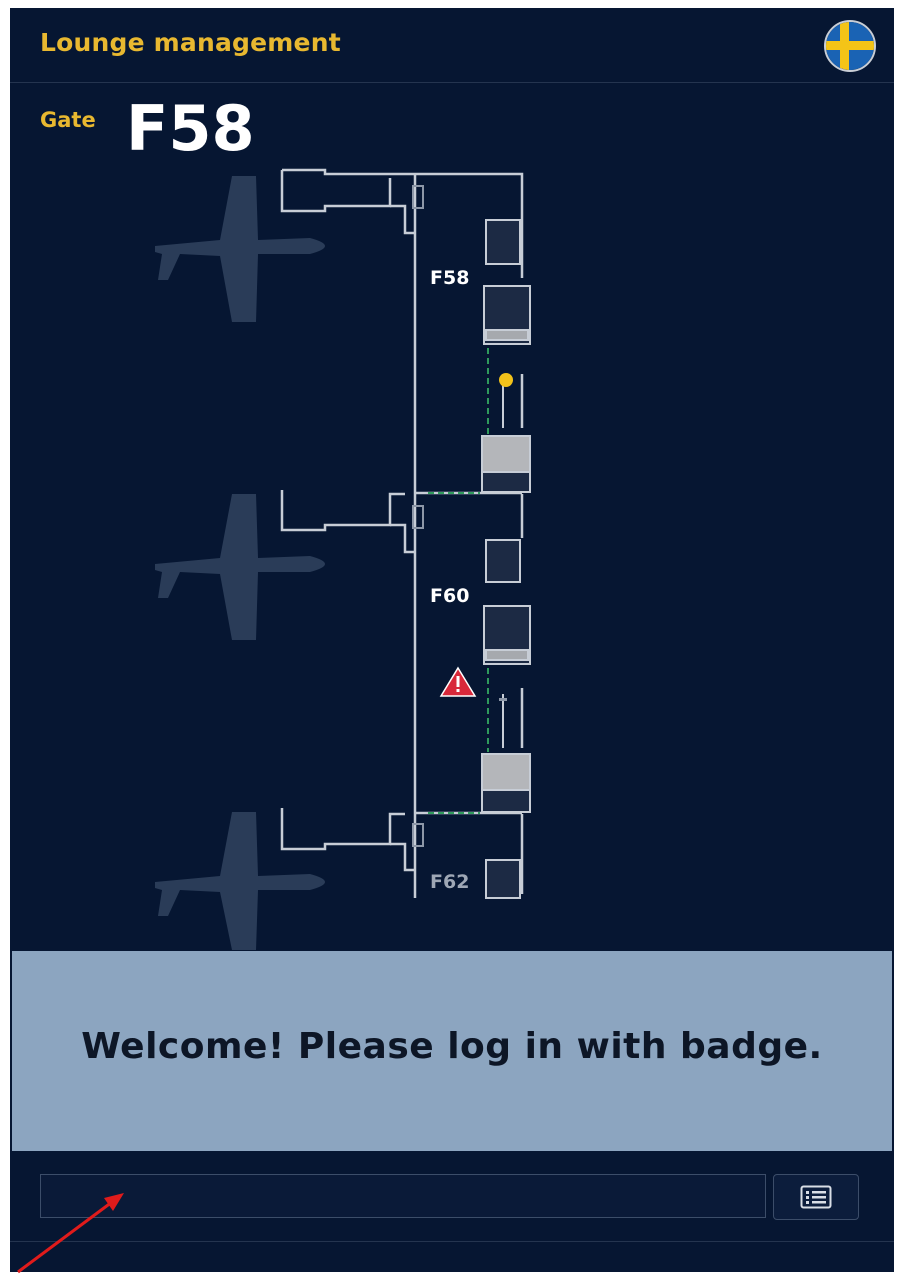 This screenshot has height=1274, width=899. Describe the element at coordinates (452, 1241) in the screenshot. I see `footer-divider` at that location.